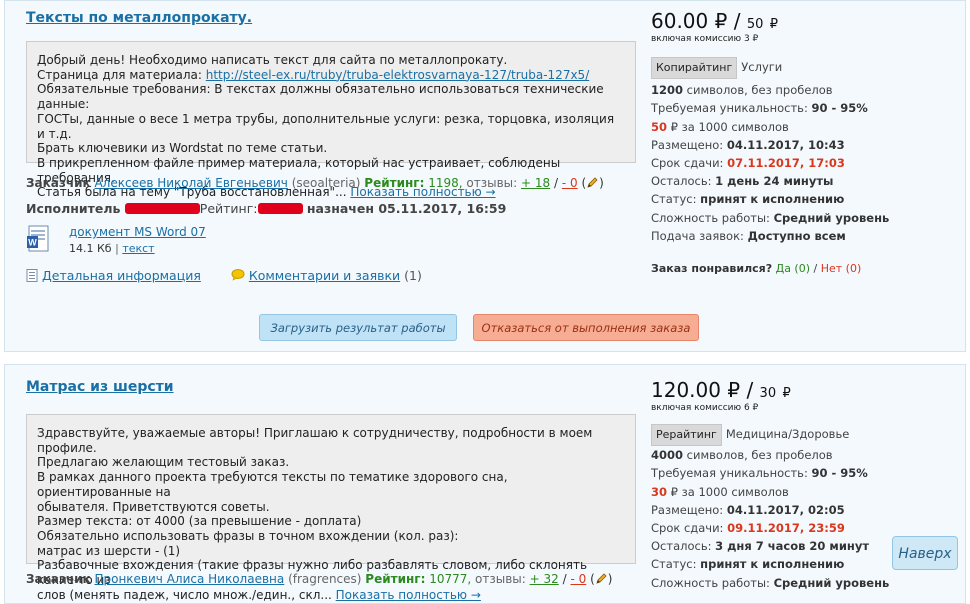 The width and height of the screenshot is (970, 604). I want to click on category-row: Рерайтинг Медицина/Здоровье, so click(801, 435).